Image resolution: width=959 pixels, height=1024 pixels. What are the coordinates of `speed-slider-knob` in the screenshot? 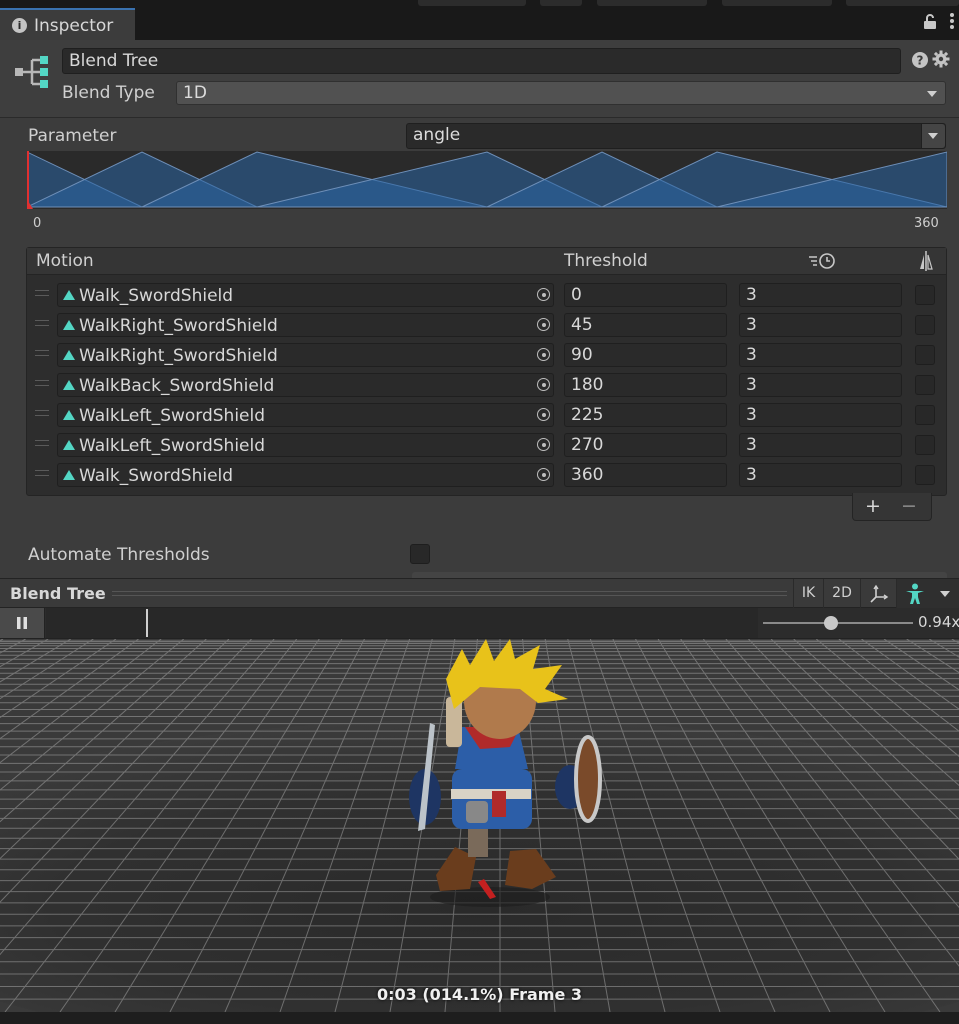 It's located at (830, 623).